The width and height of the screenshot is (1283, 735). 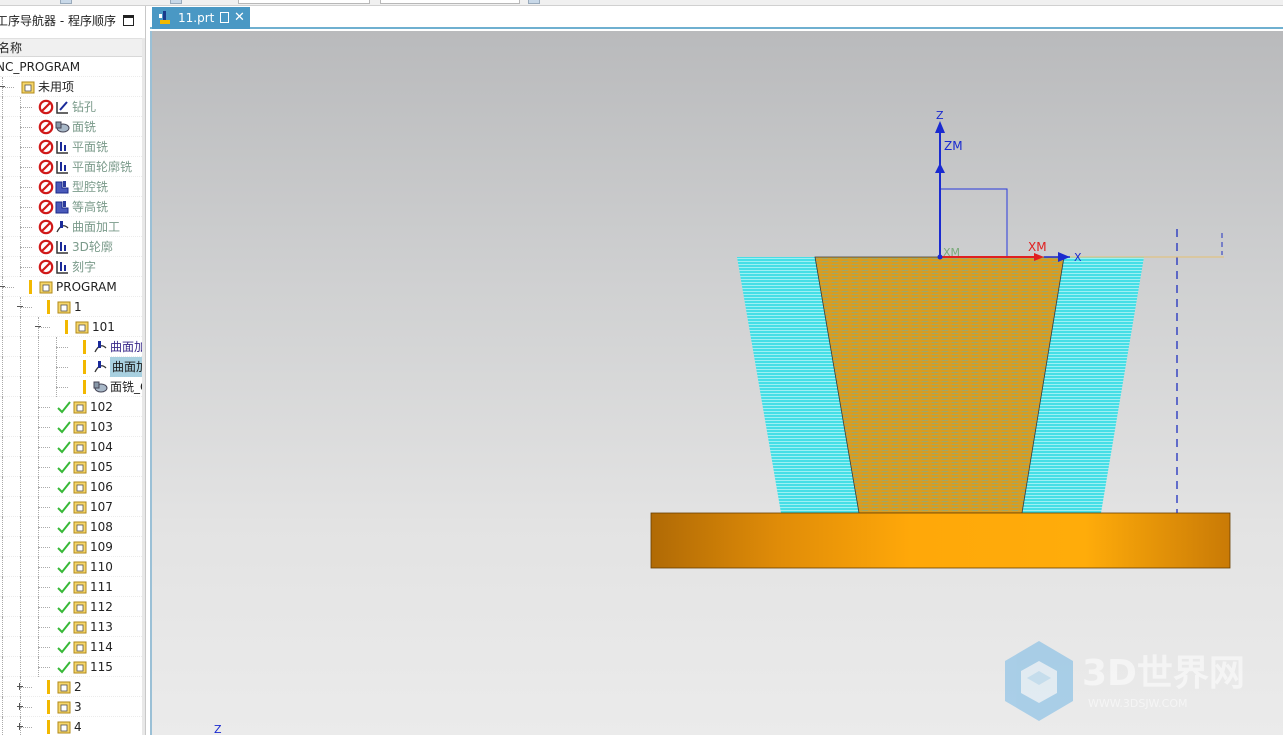 What do you see at coordinates (101, 567) in the screenshot?
I see `tree-row-label: 110` at bounding box center [101, 567].